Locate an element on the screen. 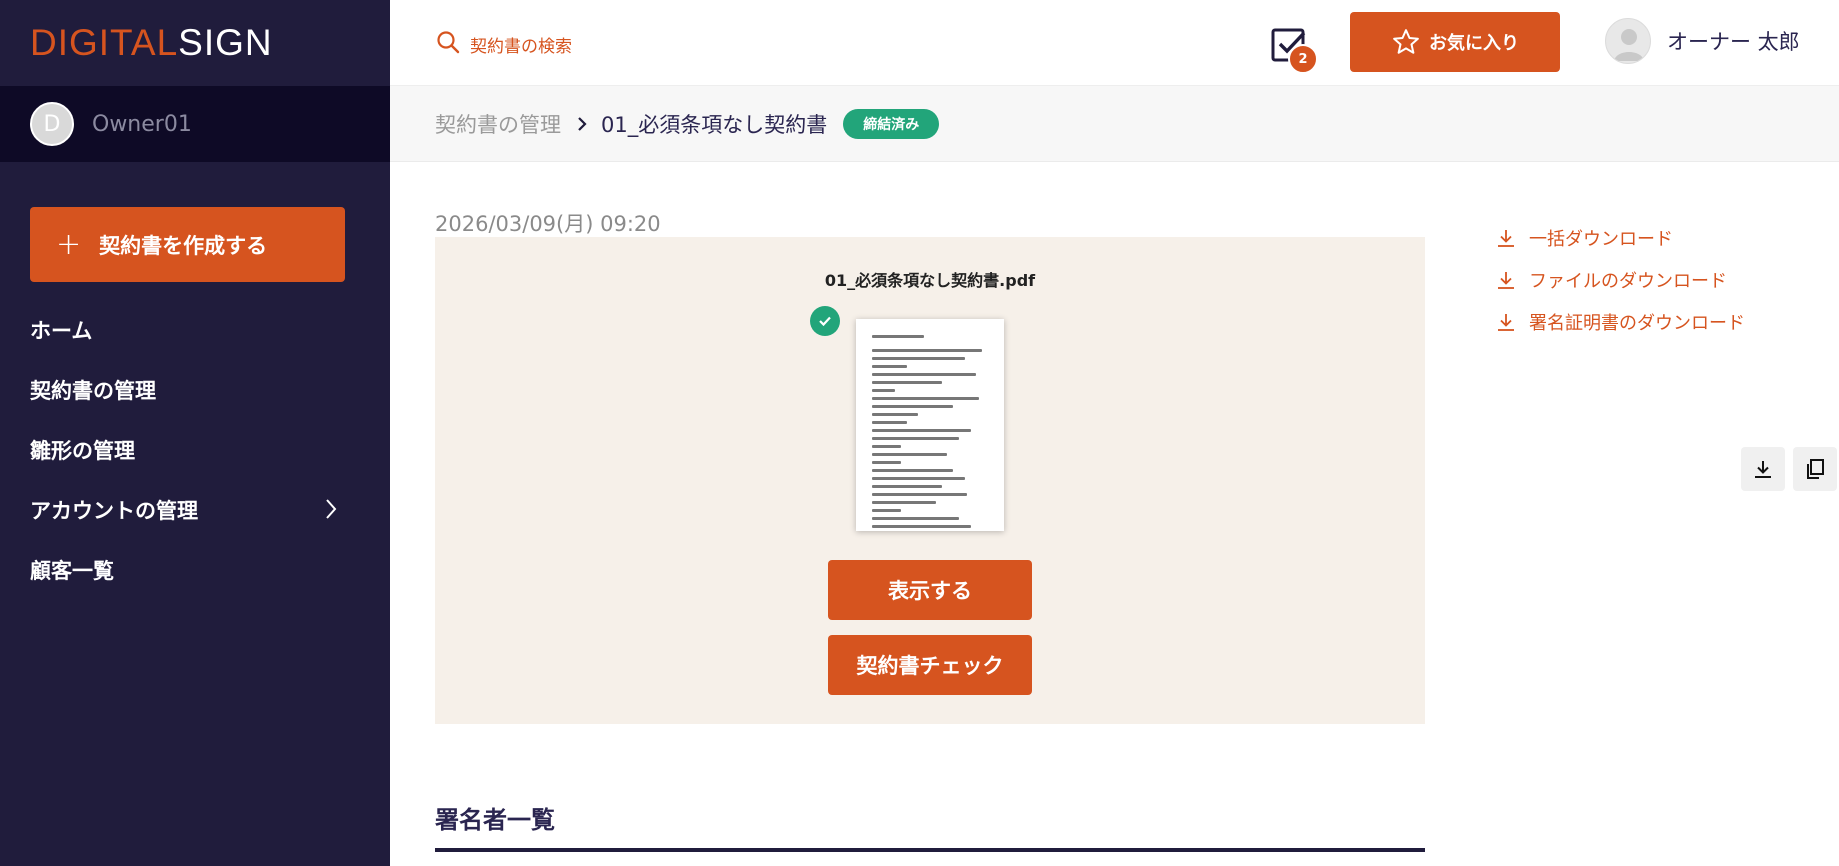 The image size is (1839, 866). sidebar-item-customers: 顧客一覧 is located at coordinates (195, 570).